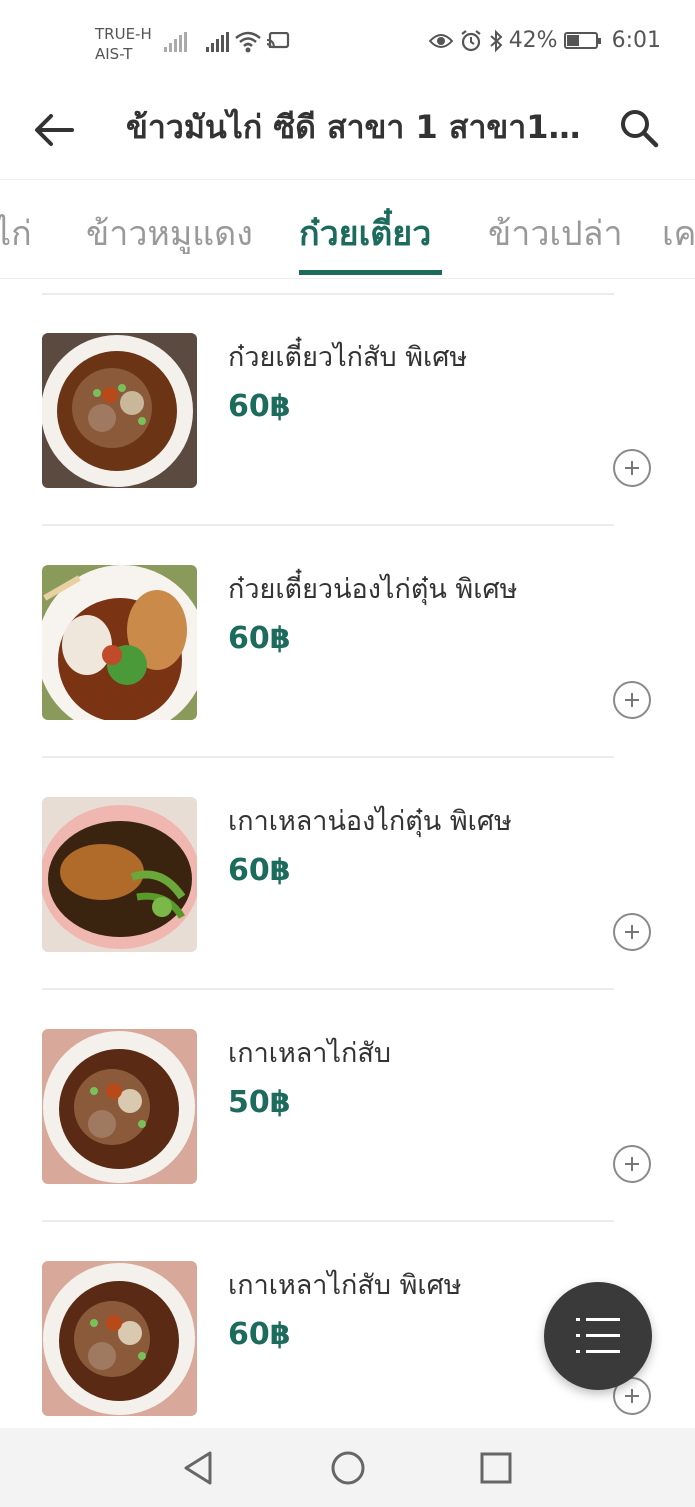 The height and width of the screenshot is (1507, 695). I want to click on category-menu-button, so click(598, 1336).